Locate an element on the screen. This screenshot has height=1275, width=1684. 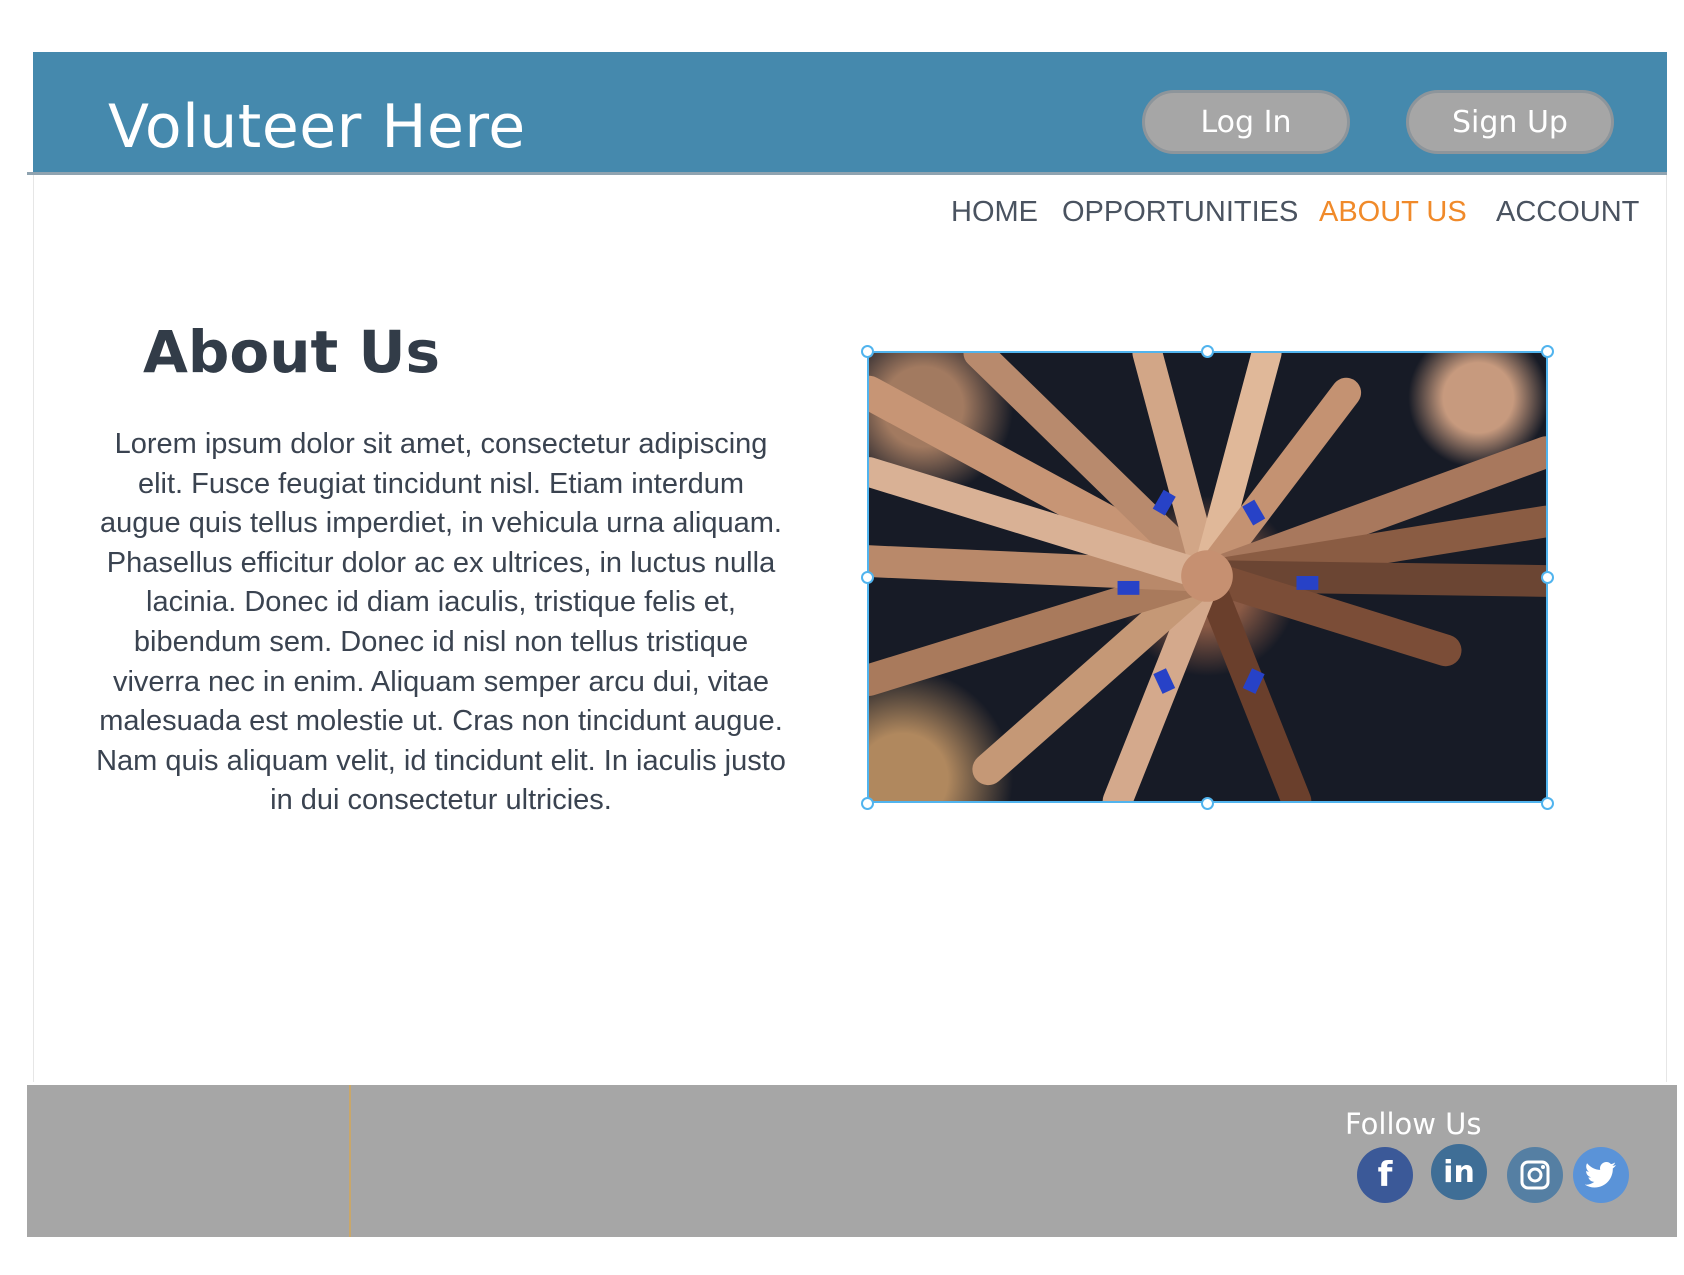
resize-handle-top is located at coordinates (1207, 351).